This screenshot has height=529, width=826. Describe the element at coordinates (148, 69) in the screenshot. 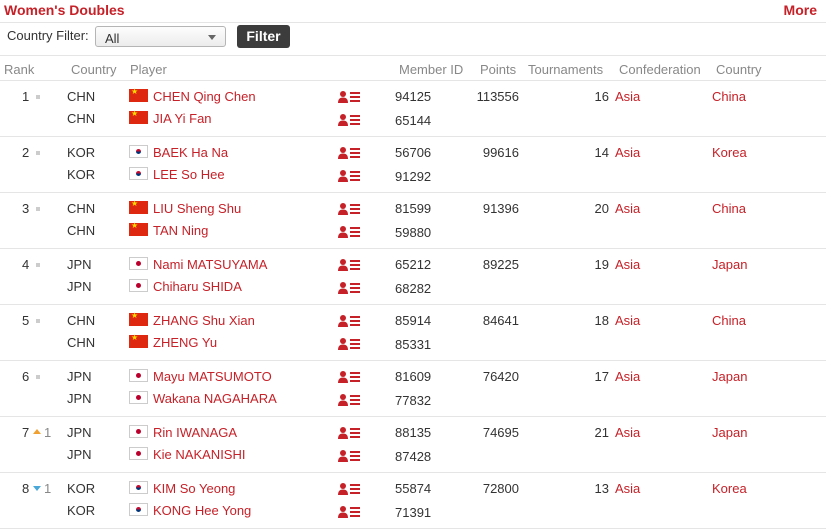

I see `col-player: Player` at that location.